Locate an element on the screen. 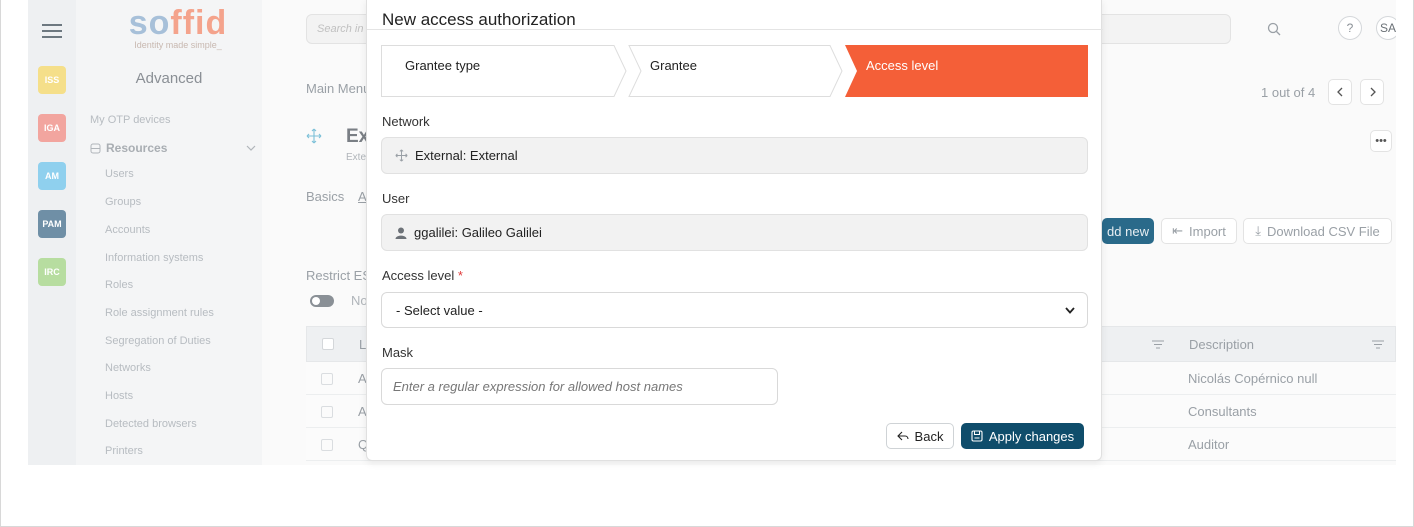  search-icon is located at coordinates (1274, 29).